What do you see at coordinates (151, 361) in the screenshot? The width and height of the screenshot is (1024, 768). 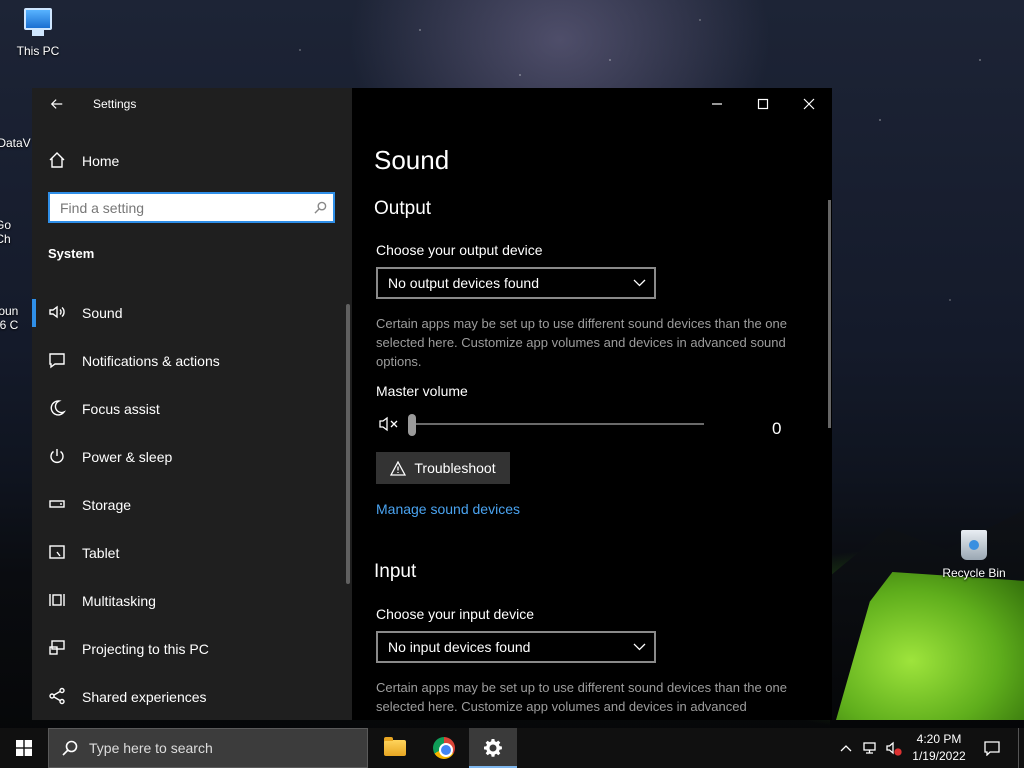 I see `nav-item-label: Notifications & actions` at bounding box center [151, 361].